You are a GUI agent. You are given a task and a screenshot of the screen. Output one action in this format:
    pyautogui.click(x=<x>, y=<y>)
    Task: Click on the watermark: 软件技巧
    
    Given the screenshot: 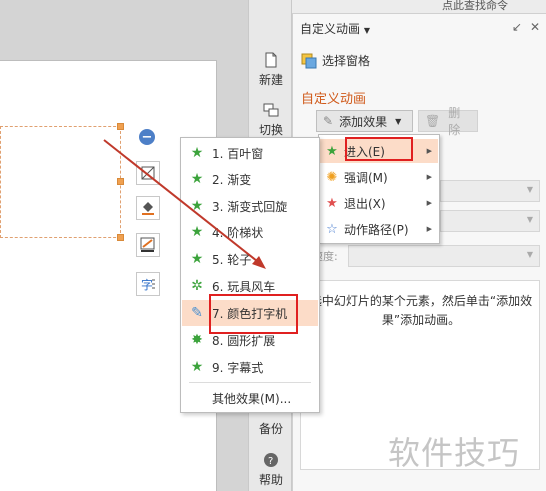 What is the action you would take?
    pyautogui.click(x=454, y=453)
    